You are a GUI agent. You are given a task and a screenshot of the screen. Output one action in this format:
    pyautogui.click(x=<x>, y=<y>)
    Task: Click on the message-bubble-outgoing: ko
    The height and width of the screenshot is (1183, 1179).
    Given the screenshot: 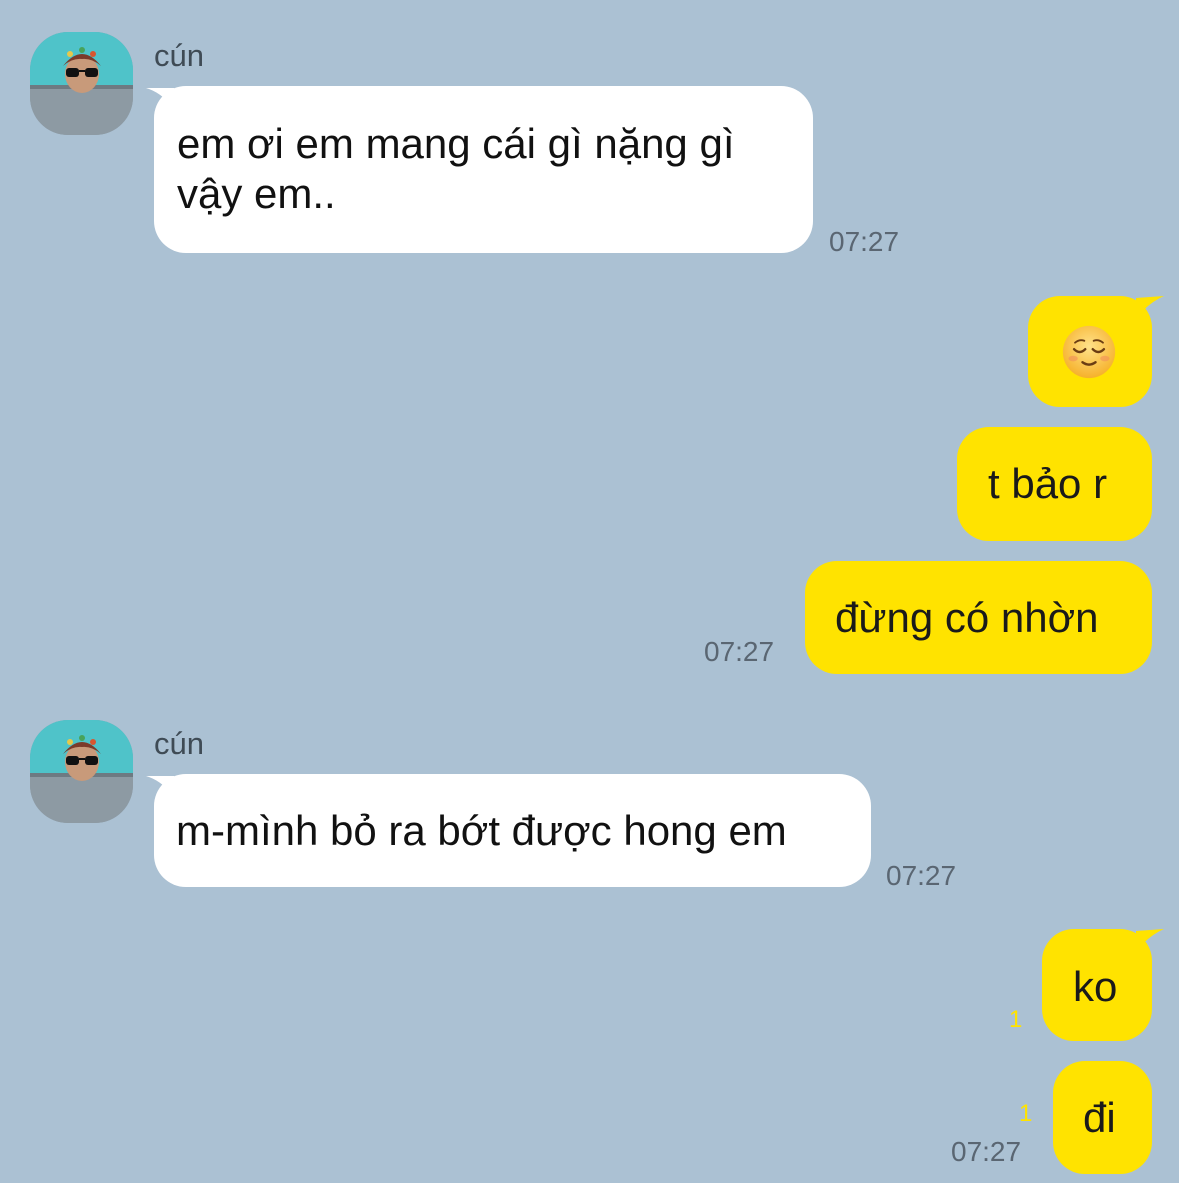 What is the action you would take?
    pyautogui.click(x=1097, y=985)
    